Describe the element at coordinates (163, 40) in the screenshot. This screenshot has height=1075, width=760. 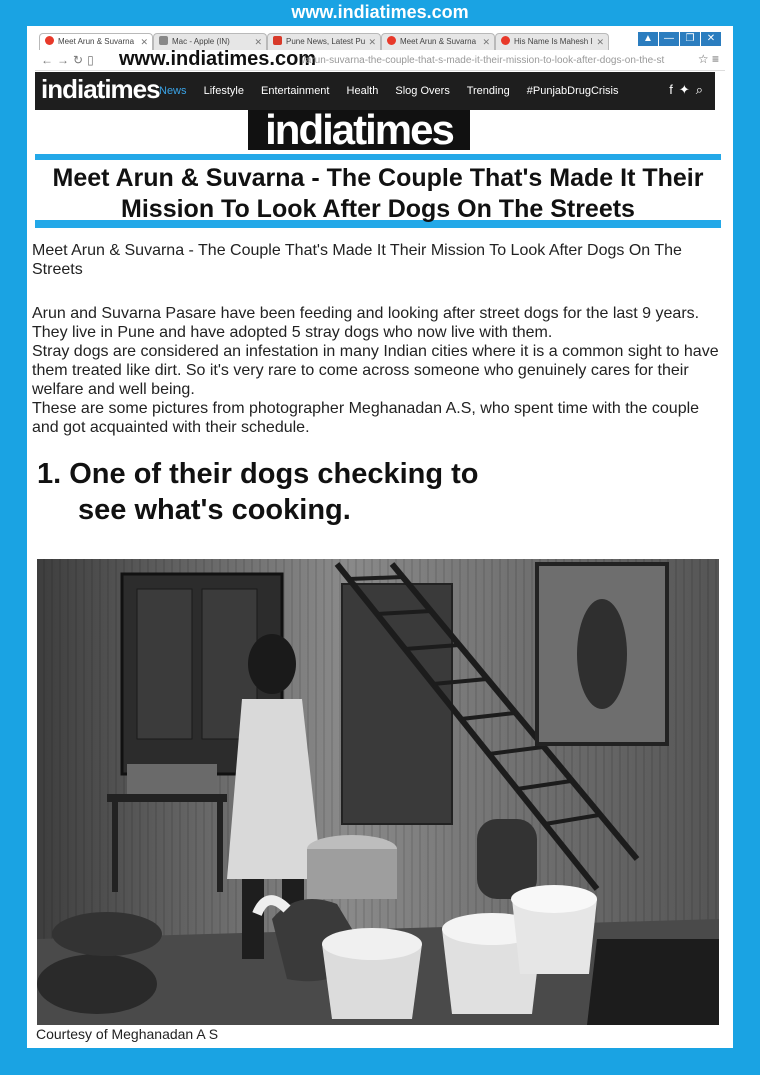
I see `apple-icon` at that location.